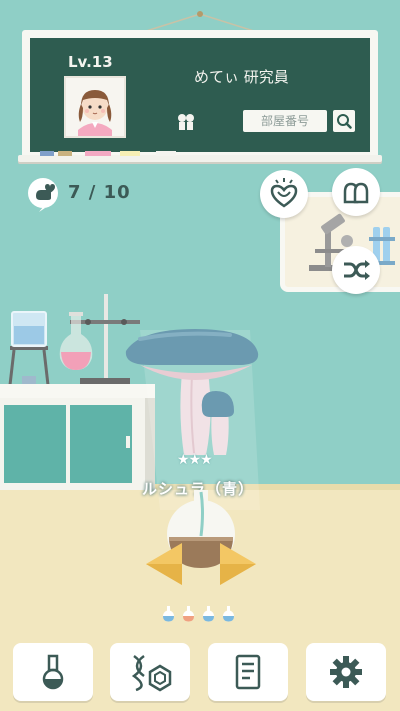  I want to click on nav-notes-button, so click(248, 672).